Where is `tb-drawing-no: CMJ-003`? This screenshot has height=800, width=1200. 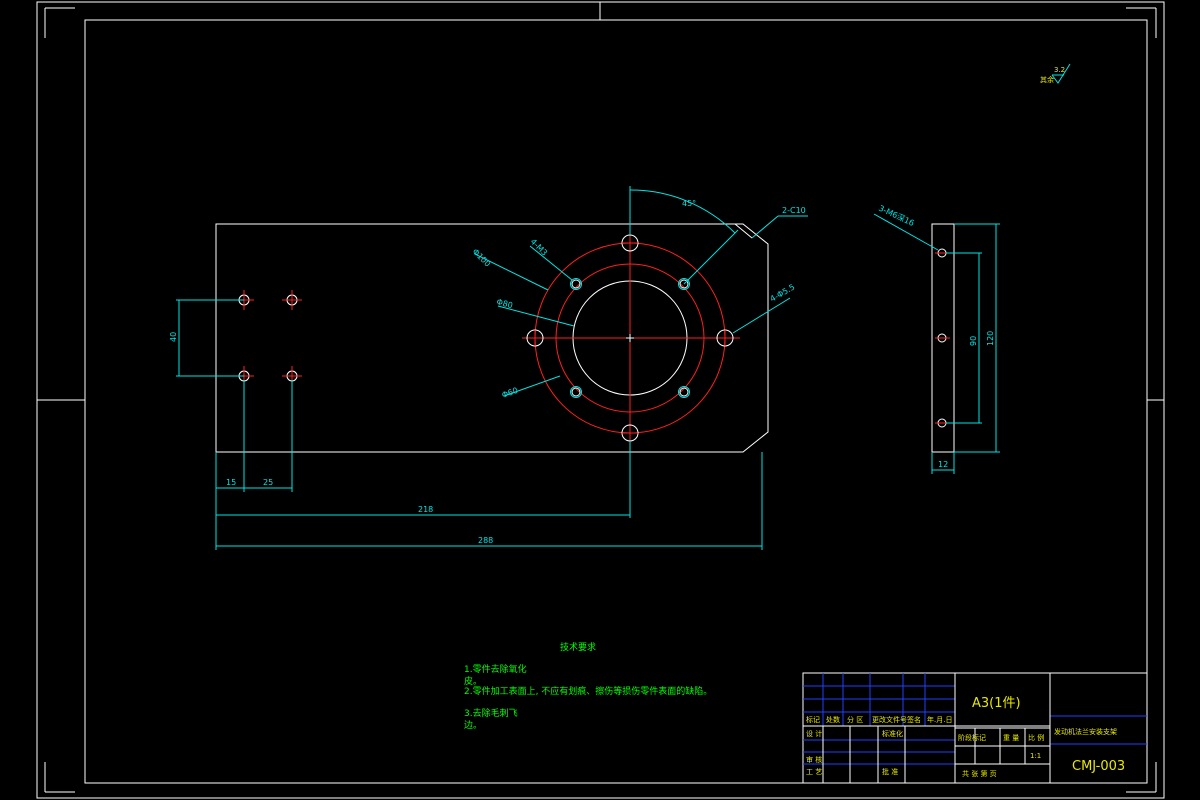 tb-drawing-no: CMJ-003 is located at coordinates (1098, 766).